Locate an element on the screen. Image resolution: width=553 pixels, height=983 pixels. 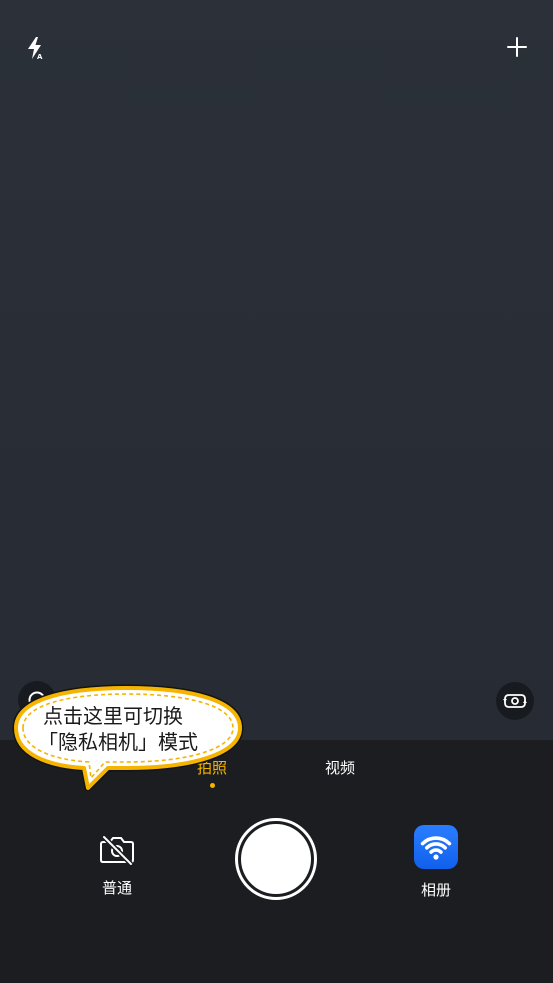
switch-camera-icon is located at coordinates (515, 701).